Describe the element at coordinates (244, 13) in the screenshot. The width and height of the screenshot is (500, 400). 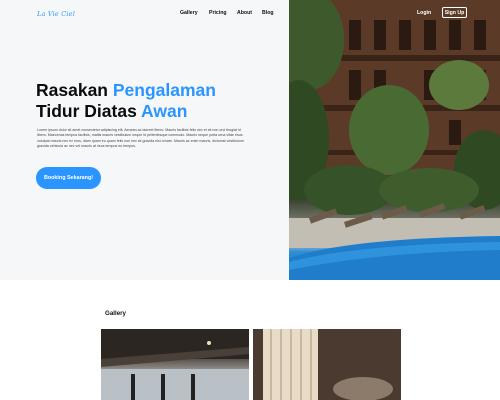
I see `nav-about: About` at that location.